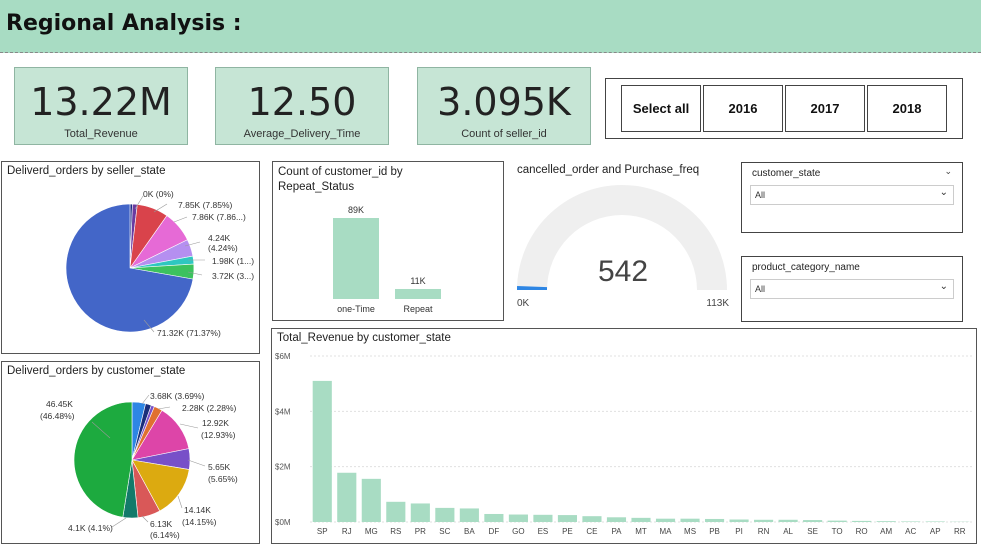  I want to click on kpi-average-delivery-time: 12.50 Average_Delivery_Time, so click(302, 106).